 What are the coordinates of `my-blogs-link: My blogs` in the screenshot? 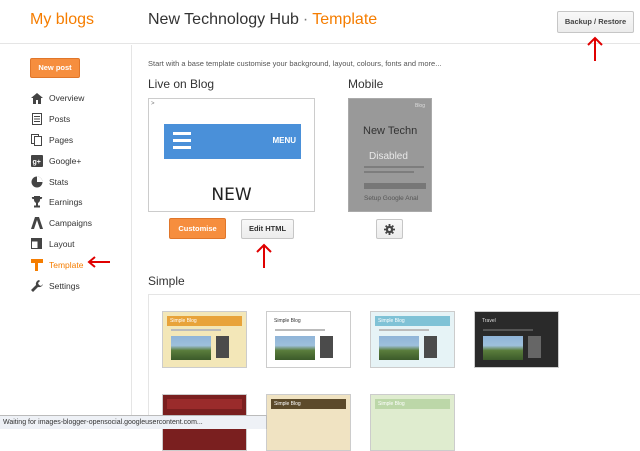 It's located at (62, 20).